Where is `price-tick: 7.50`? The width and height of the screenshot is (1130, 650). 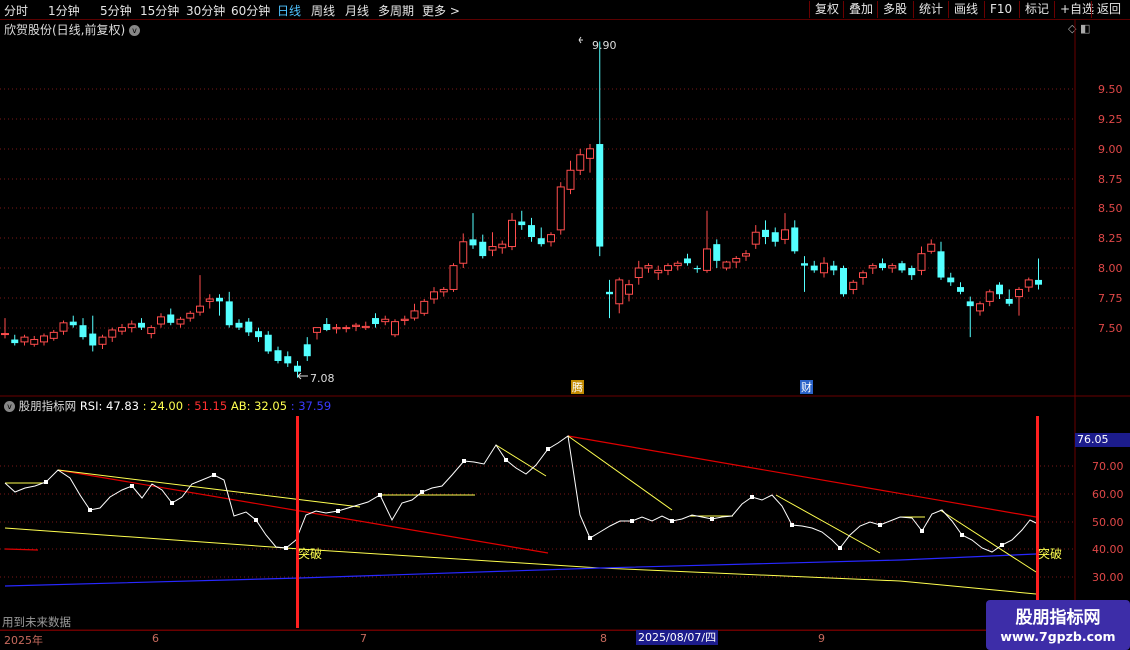
price-tick: 7.50 is located at coordinates (1110, 328).